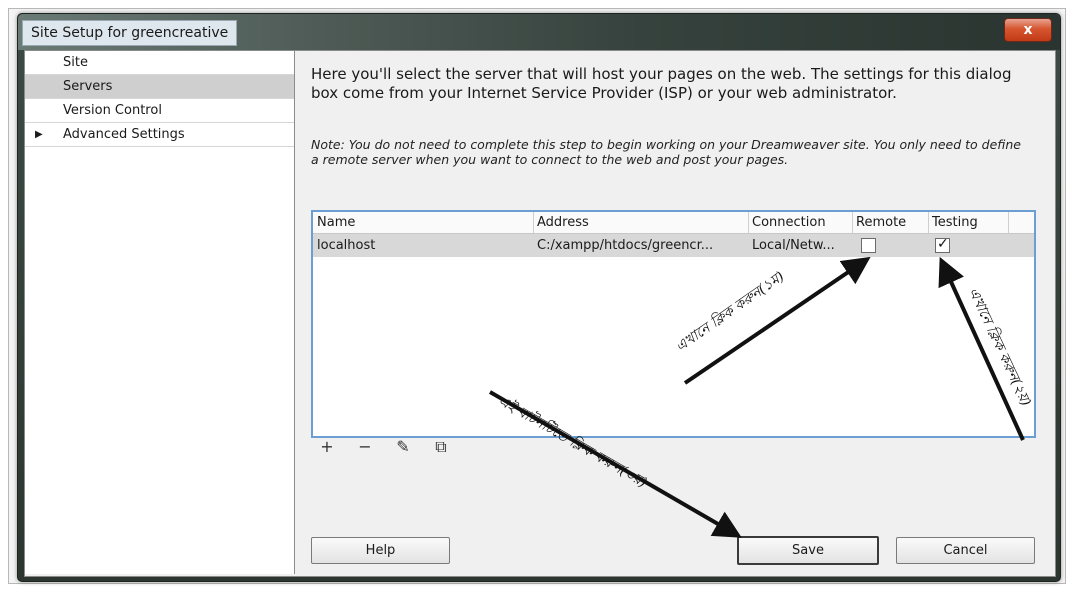 This screenshot has height=591, width=1070. I want to click on sidebar-item-site: Site, so click(159, 63).